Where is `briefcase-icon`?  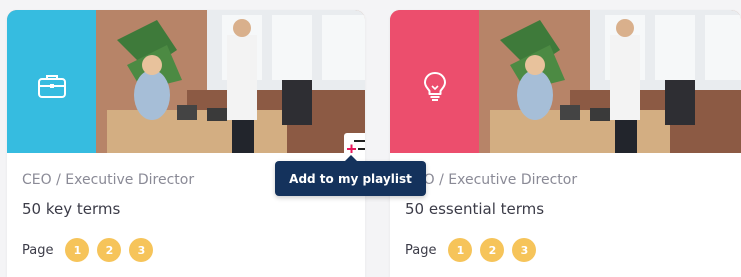
briefcase-icon is located at coordinates (52, 86).